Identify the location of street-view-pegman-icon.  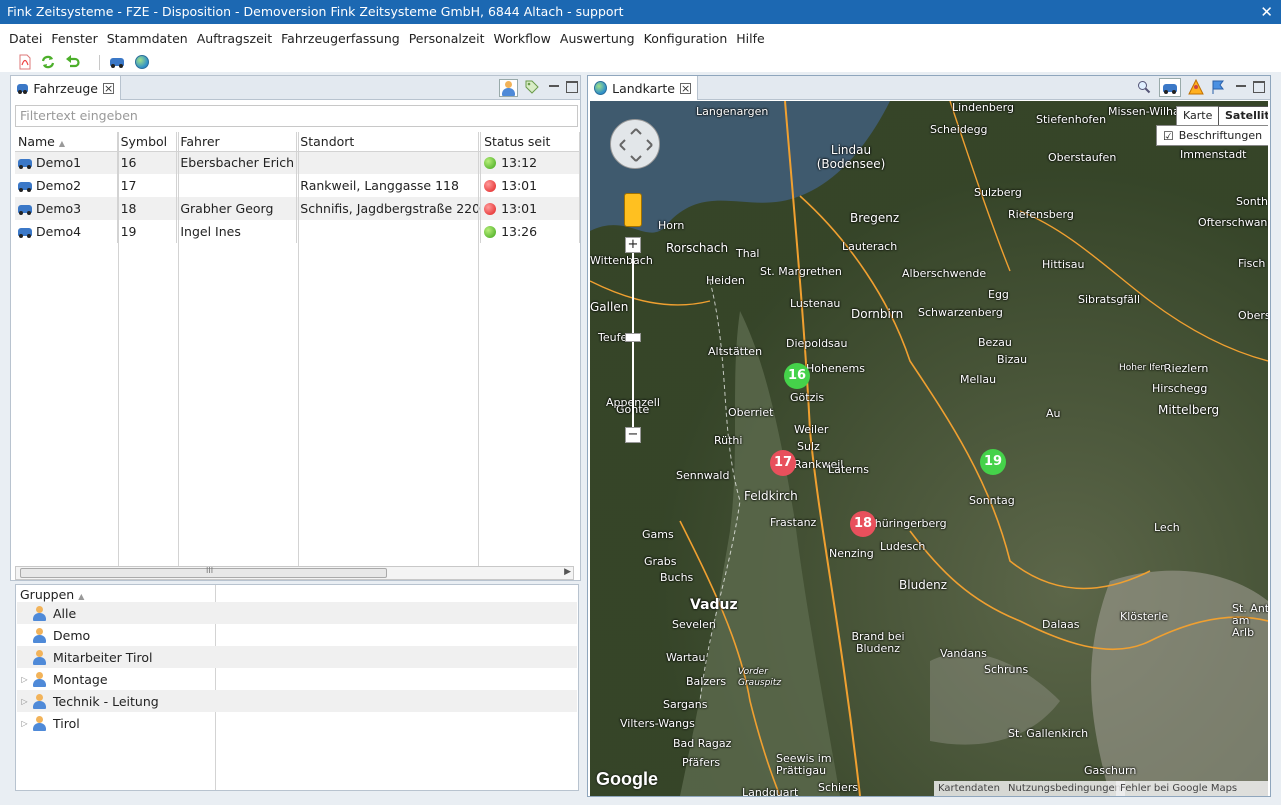
(633, 210).